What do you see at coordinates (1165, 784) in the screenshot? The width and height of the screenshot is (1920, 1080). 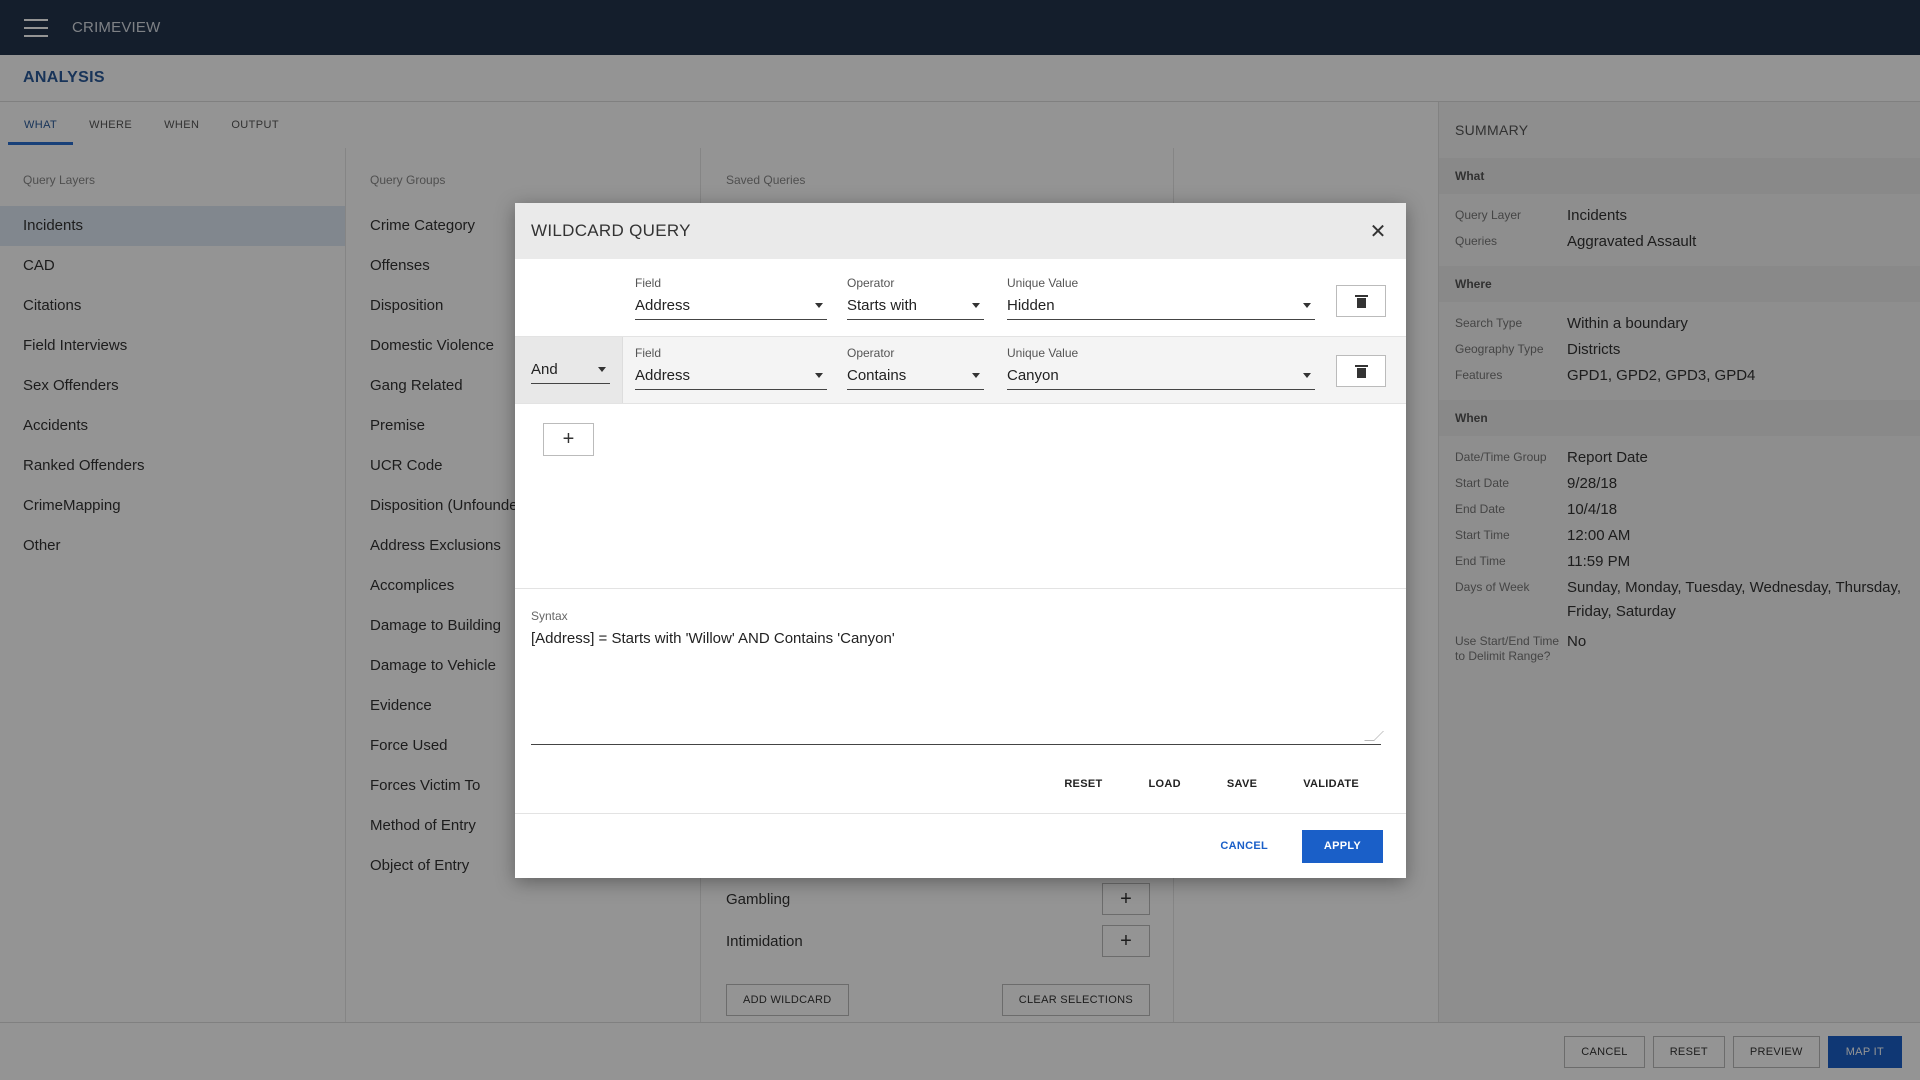 I see `load-button: LOAD` at bounding box center [1165, 784].